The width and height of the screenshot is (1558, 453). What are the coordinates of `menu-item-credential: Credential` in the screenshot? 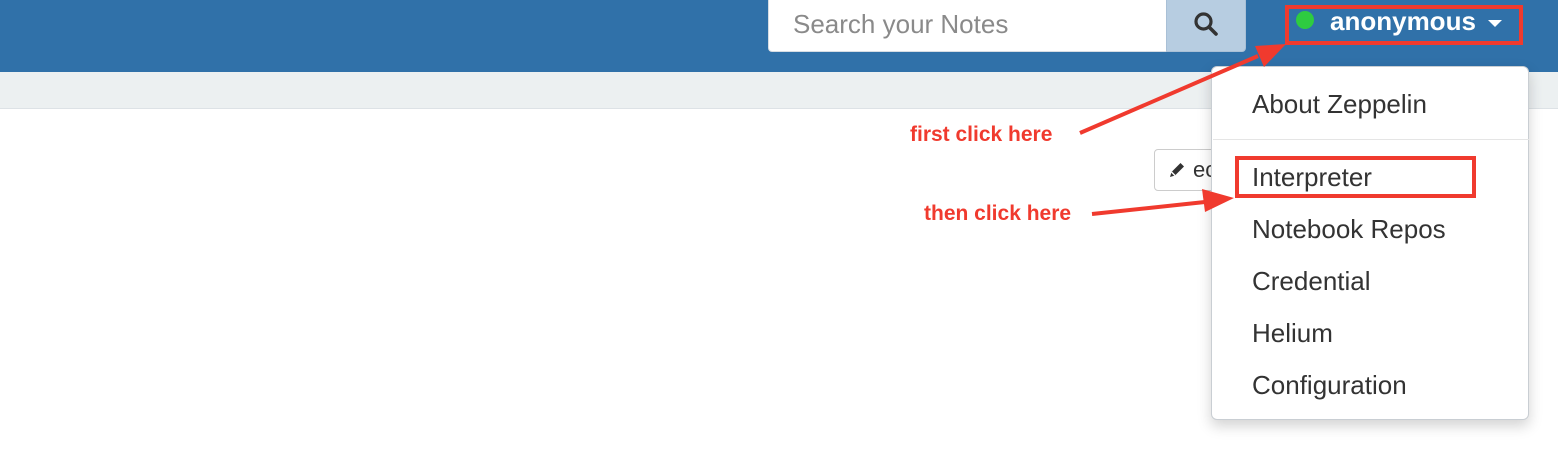 It's located at (1311, 281).